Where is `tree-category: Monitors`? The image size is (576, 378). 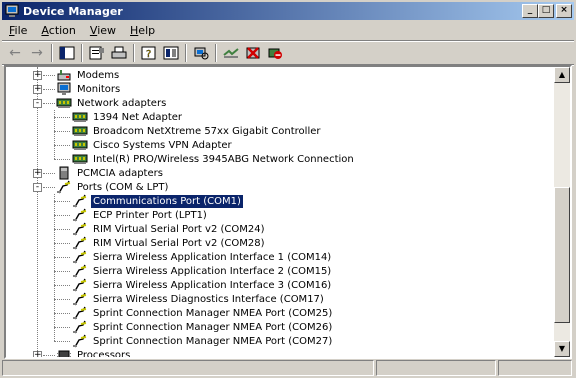
tree-category: Monitors is located at coordinates (89, 89).